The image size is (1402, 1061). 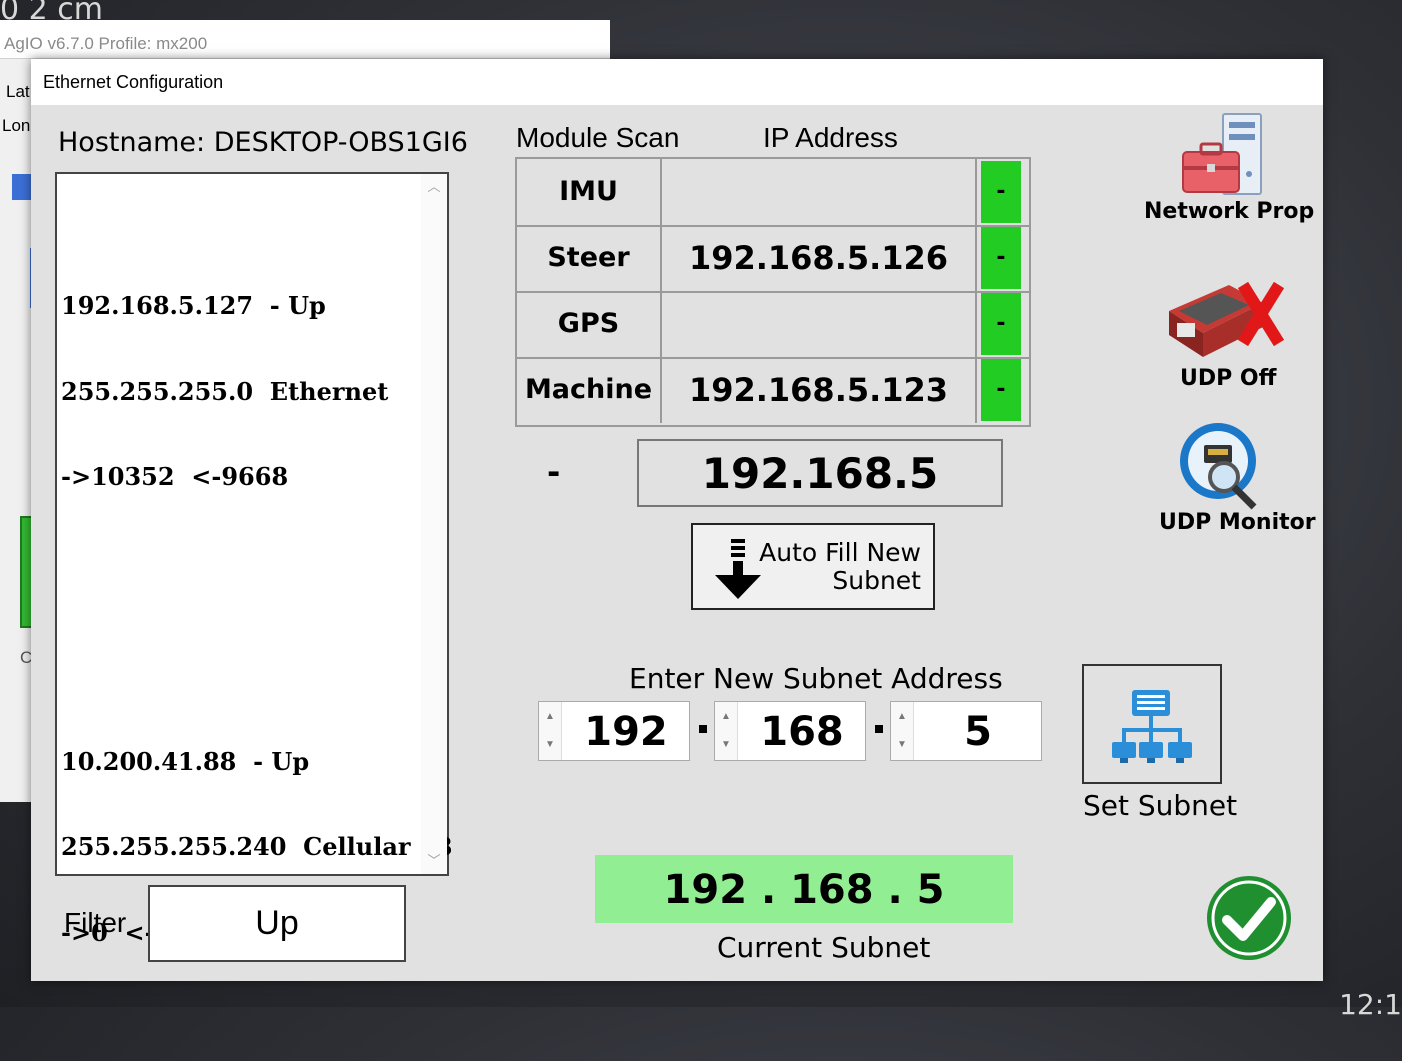 I want to click on ok-button, so click(x=1249, y=918).